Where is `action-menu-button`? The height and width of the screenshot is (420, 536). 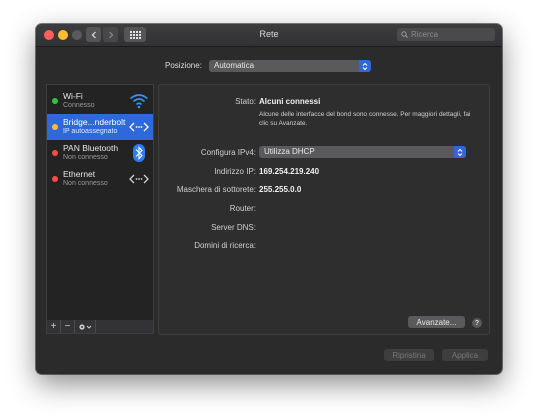 action-menu-button is located at coordinates (85, 326).